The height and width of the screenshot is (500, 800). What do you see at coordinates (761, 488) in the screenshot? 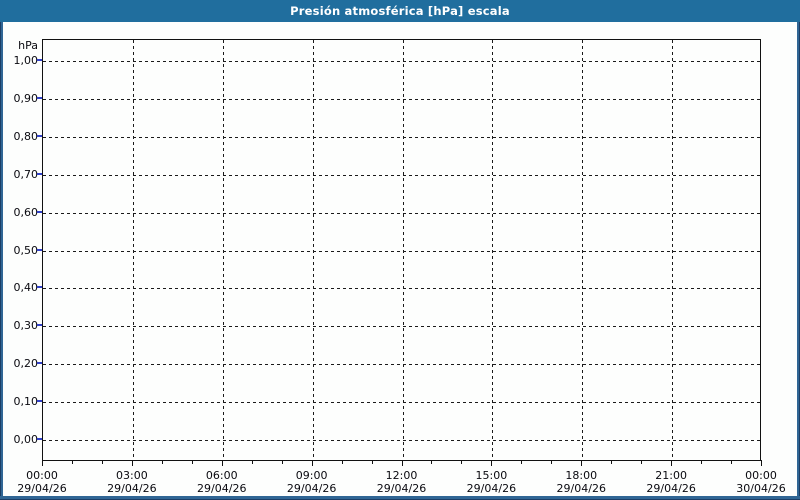
I see `x-tick-date-label: 30/04/26` at bounding box center [761, 488].